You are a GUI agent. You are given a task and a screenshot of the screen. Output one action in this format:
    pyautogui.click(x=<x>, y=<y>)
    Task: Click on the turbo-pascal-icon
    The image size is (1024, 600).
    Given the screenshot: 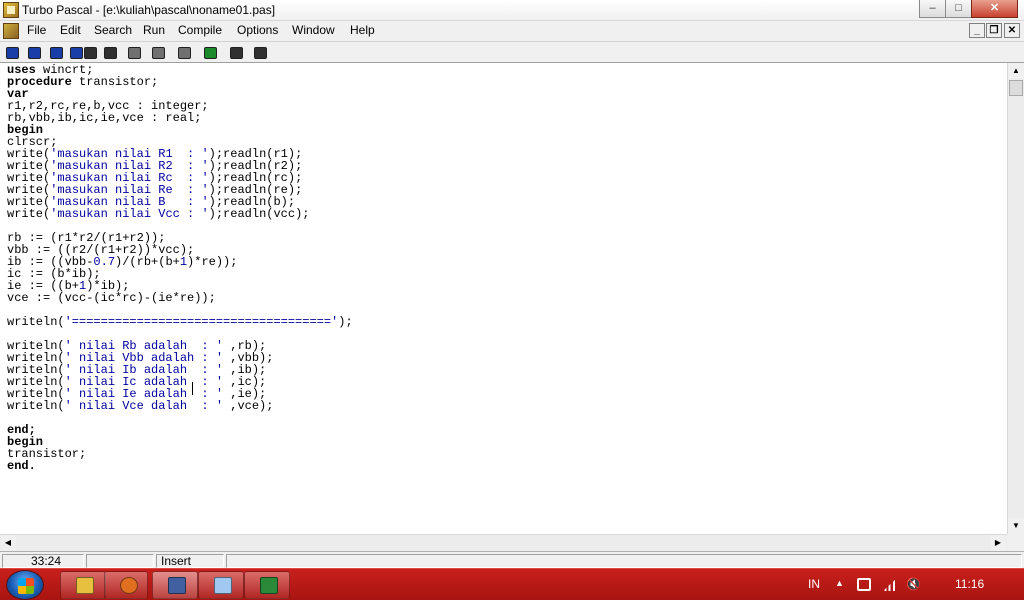 What is the action you would take?
    pyautogui.click(x=177, y=585)
    